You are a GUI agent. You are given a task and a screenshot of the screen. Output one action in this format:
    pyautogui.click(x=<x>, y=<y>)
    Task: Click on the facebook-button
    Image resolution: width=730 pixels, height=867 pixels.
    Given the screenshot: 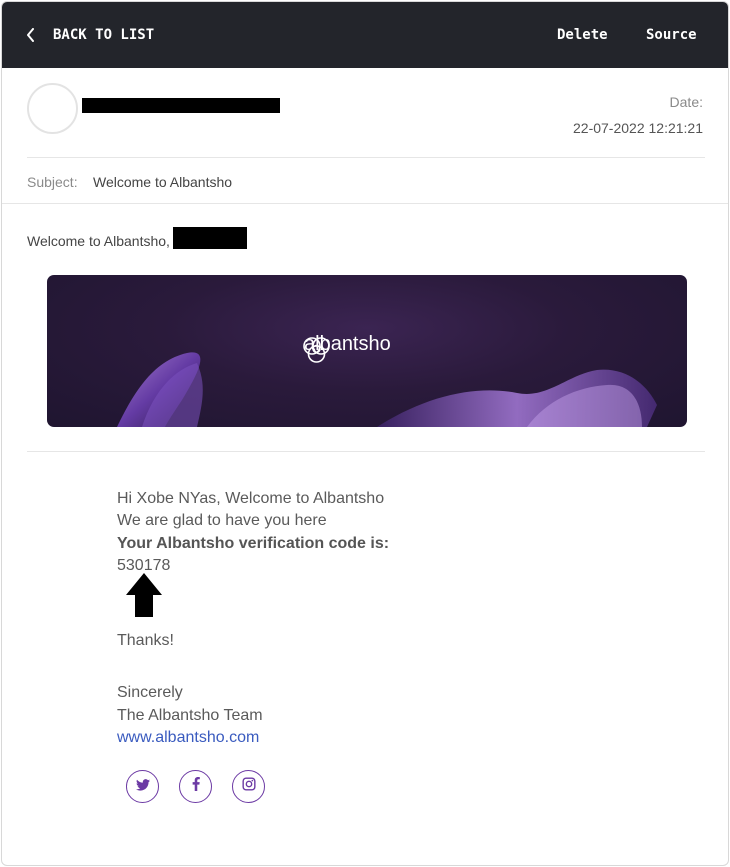 What is the action you would take?
    pyautogui.click(x=195, y=786)
    